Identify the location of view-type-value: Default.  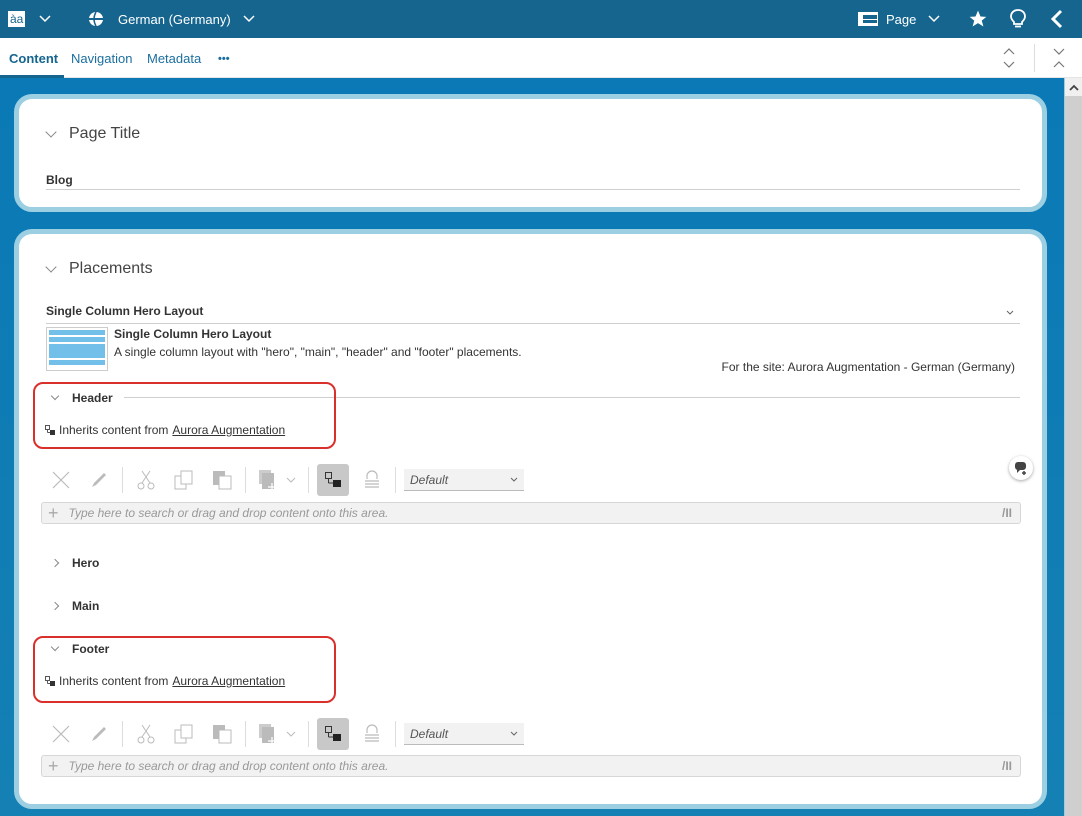
(429, 733).